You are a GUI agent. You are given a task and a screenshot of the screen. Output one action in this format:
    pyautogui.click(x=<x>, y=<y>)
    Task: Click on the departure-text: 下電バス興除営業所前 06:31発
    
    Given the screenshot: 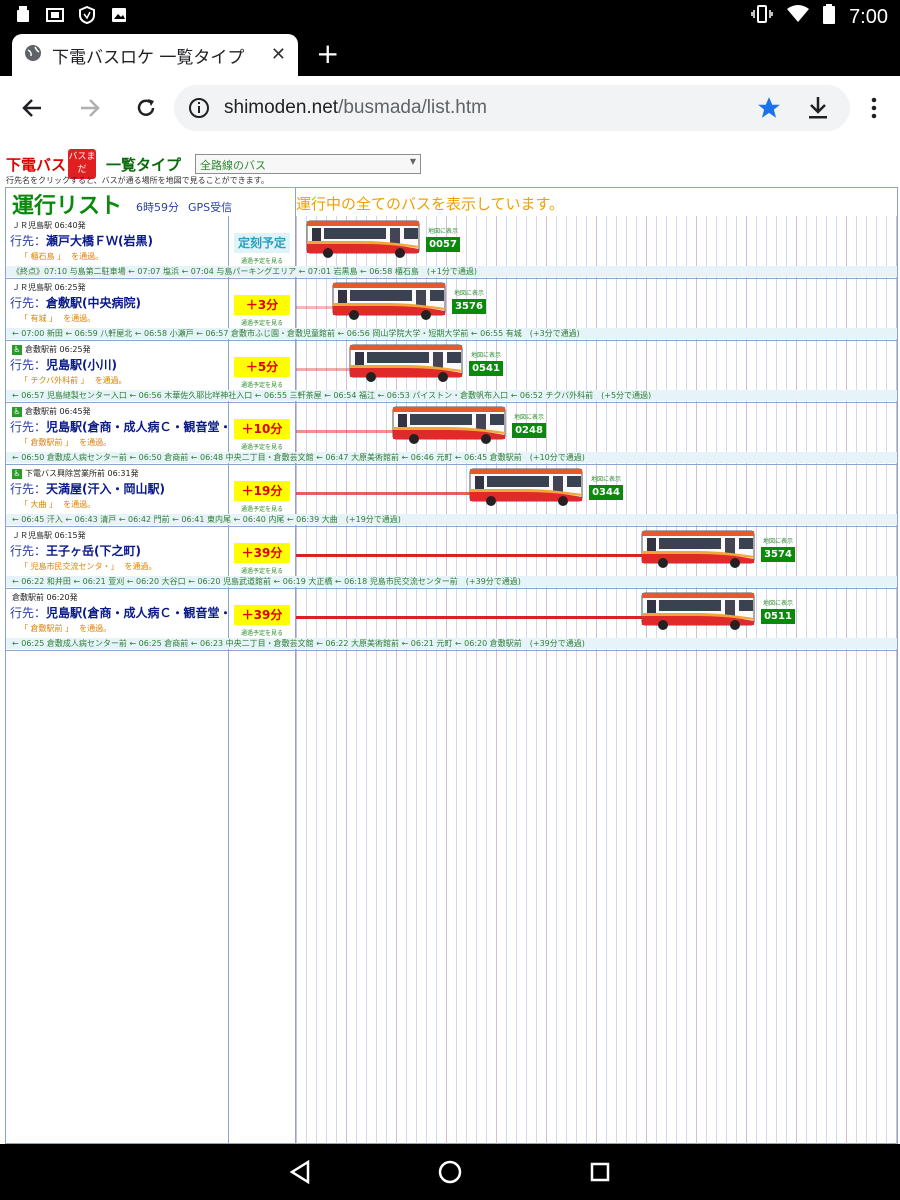 What is the action you would take?
    pyautogui.click(x=82, y=473)
    